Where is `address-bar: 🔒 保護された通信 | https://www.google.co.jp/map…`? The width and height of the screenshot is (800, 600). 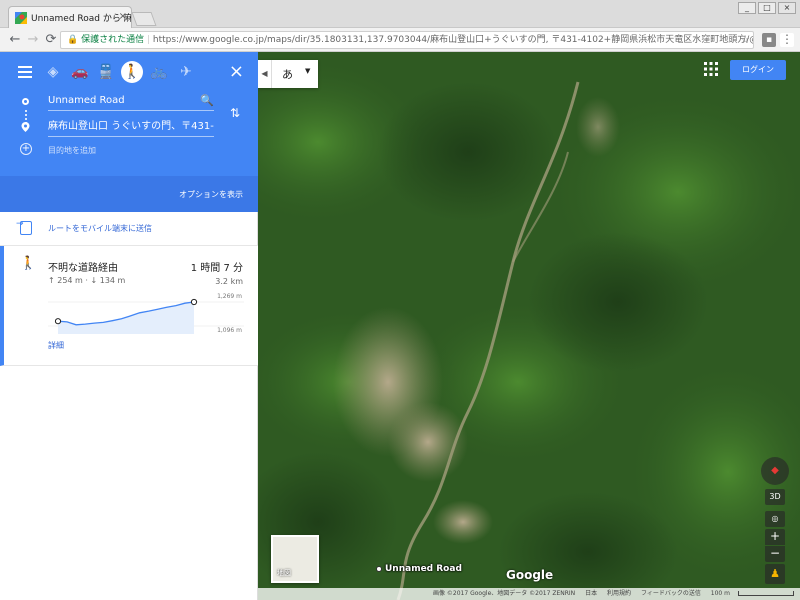 address-bar: 🔒 保護された通信 | https://www.google.co.jp/map… is located at coordinates (407, 40).